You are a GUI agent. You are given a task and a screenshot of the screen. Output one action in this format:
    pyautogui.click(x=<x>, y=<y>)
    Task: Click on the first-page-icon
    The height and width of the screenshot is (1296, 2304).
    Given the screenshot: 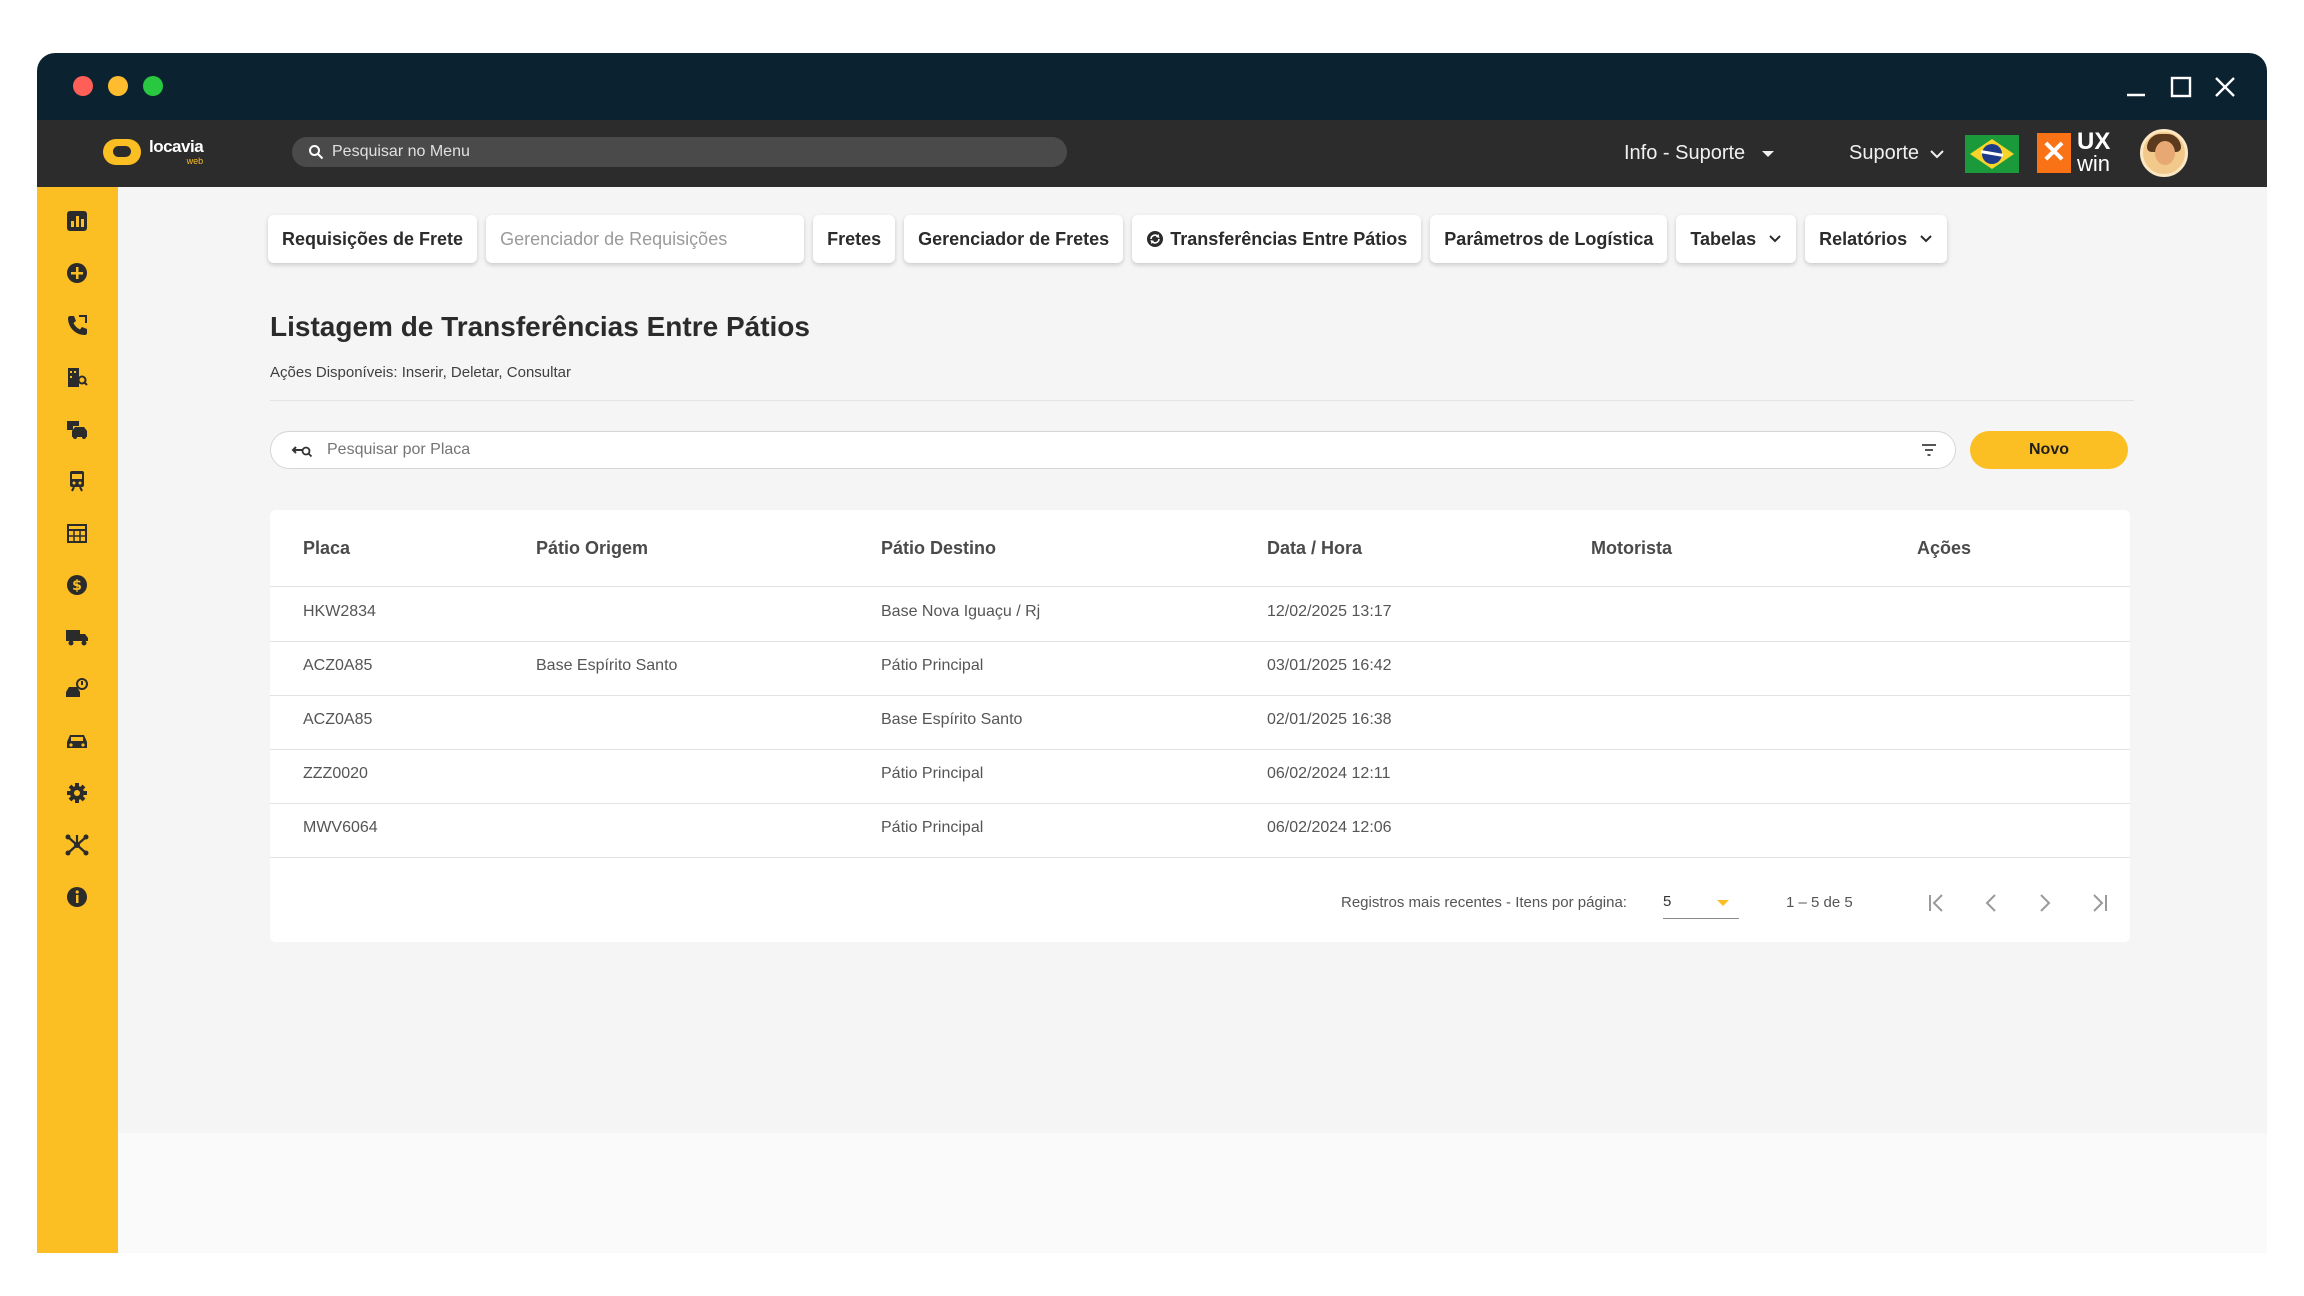 What is the action you would take?
    pyautogui.click(x=1937, y=903)
    